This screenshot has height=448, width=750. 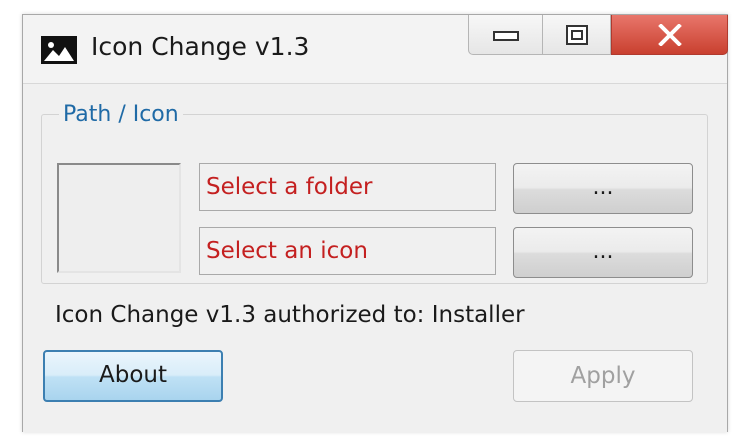 What do you see at coordinates (347, 187) in the screenshot?
I see `folder-path-field: Select a folder` at bounding box center [347, 187].